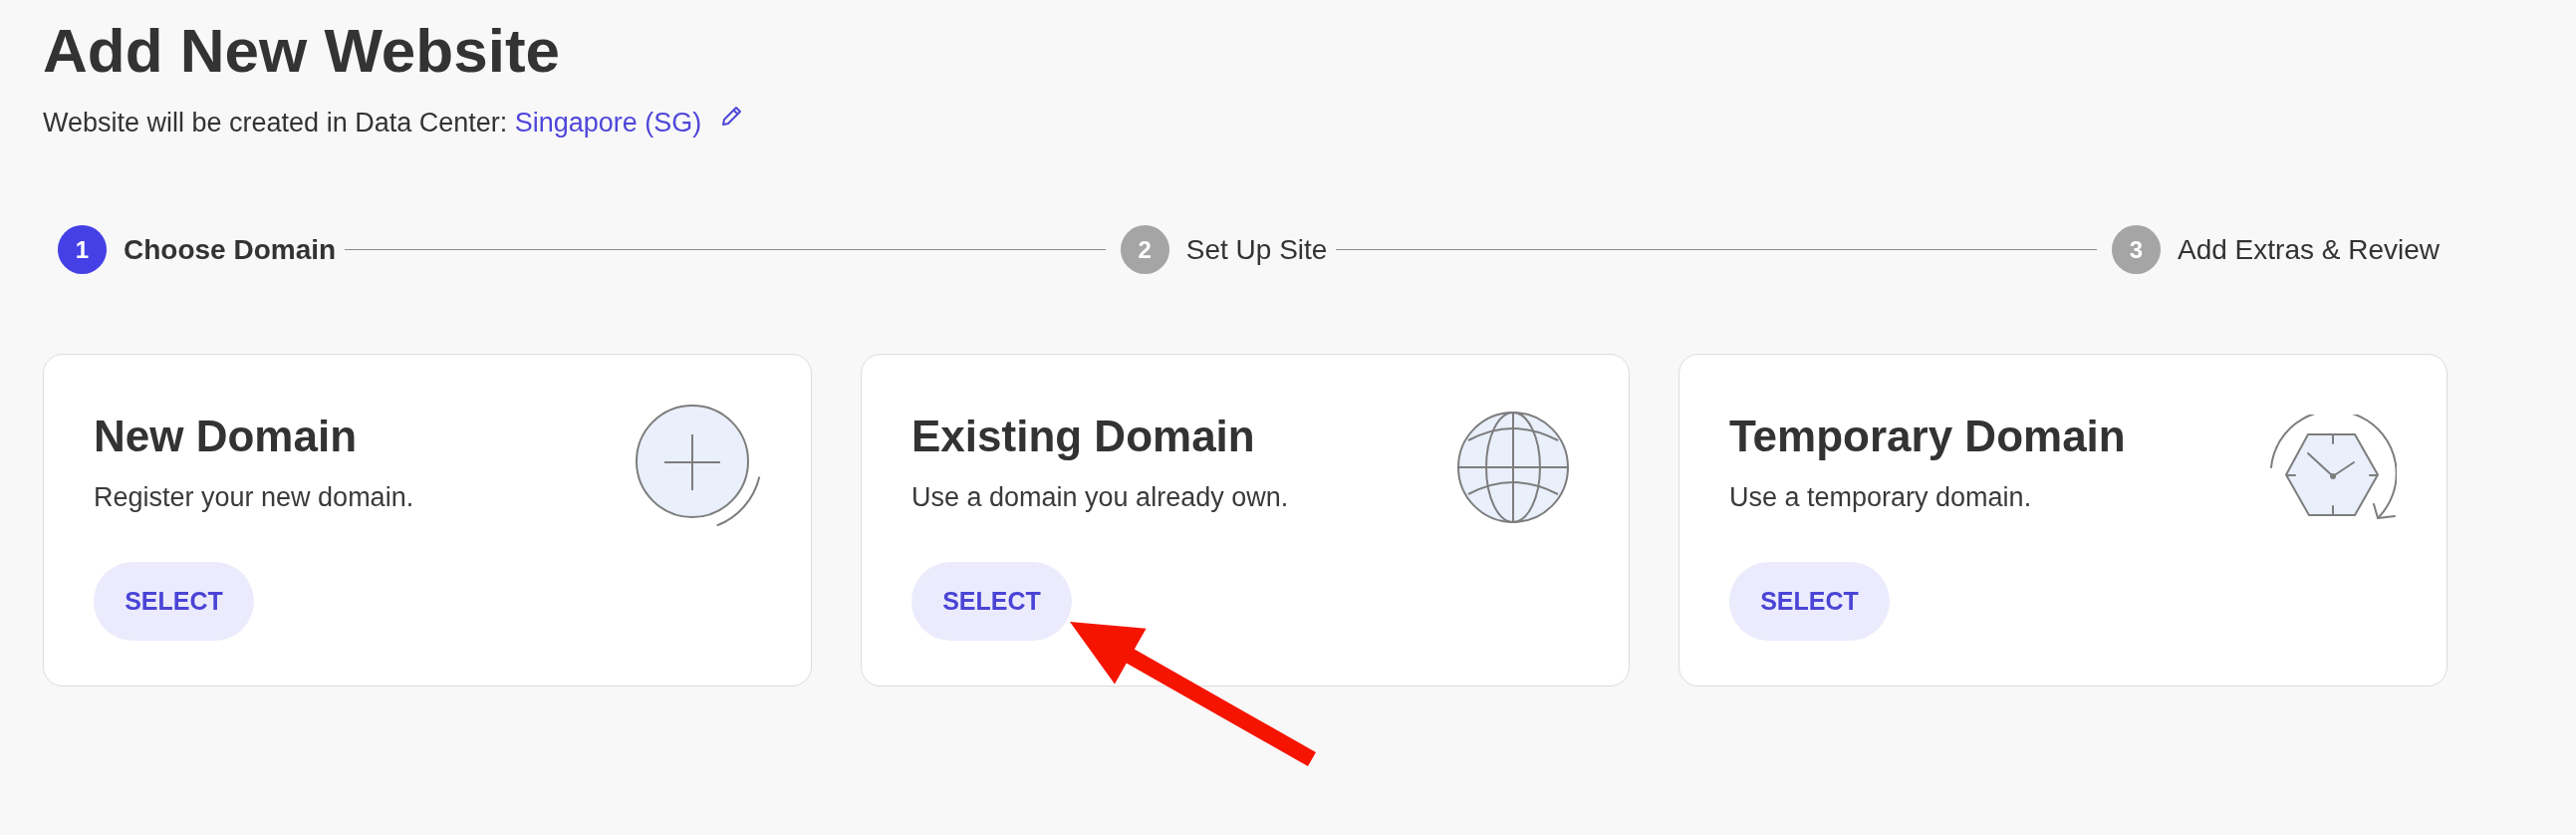  What do you see at coordinates (1256, 249) in the screenshot?
I see `step-label: Set Up Site` at bounding box center [1256, 249].